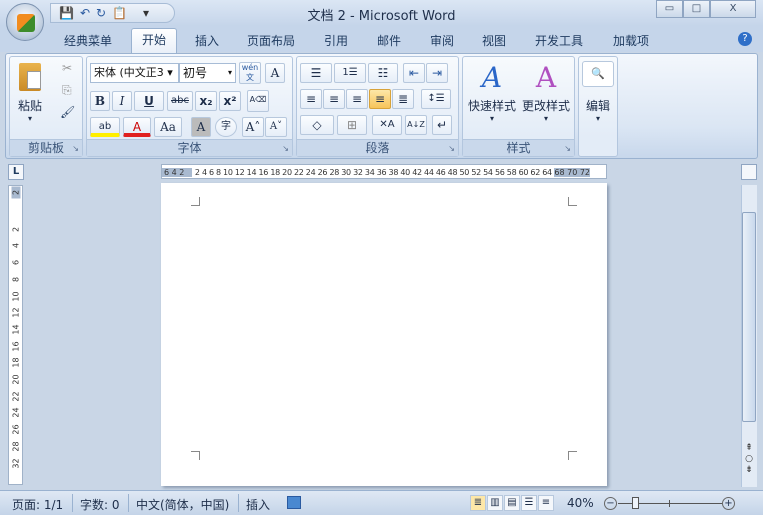 This screenshot has width=763, height=515. What do you see at coordinates (512, 503) in the screenshot?
I see `web-layout-icon: ▤` at bounding box center [512, 503].